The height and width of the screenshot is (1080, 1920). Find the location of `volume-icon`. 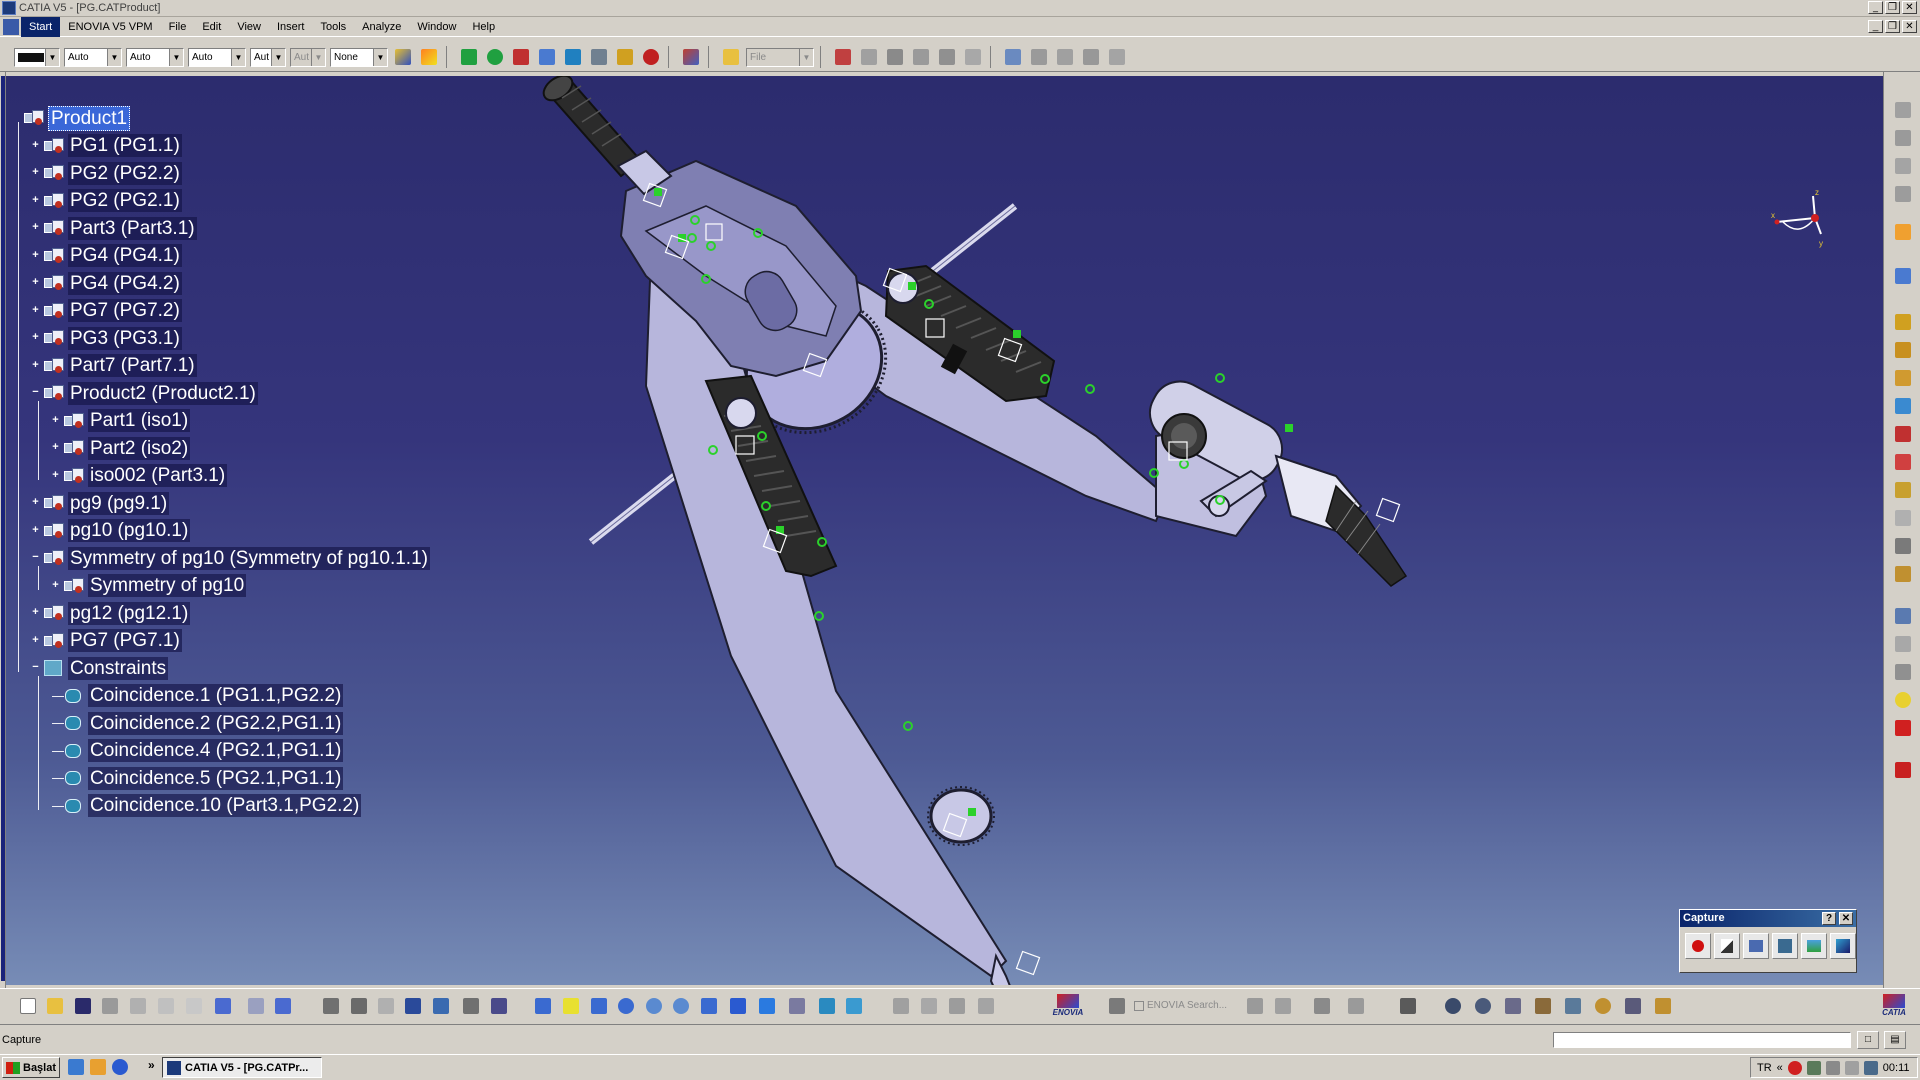

volume-icon is located at coordinates (1832, 1067).